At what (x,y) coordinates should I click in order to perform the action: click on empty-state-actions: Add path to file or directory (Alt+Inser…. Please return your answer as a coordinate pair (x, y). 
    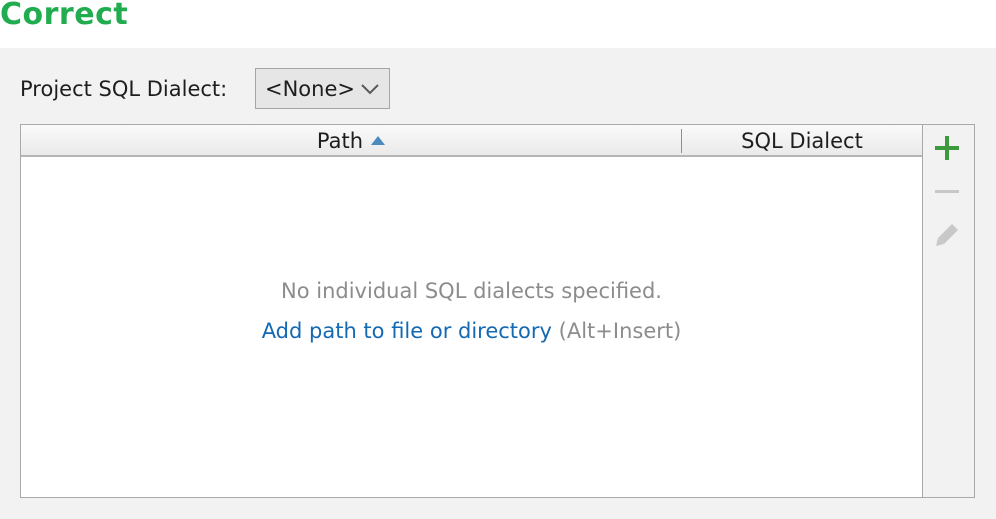
    Looking at the image, I should click on (471, 331).